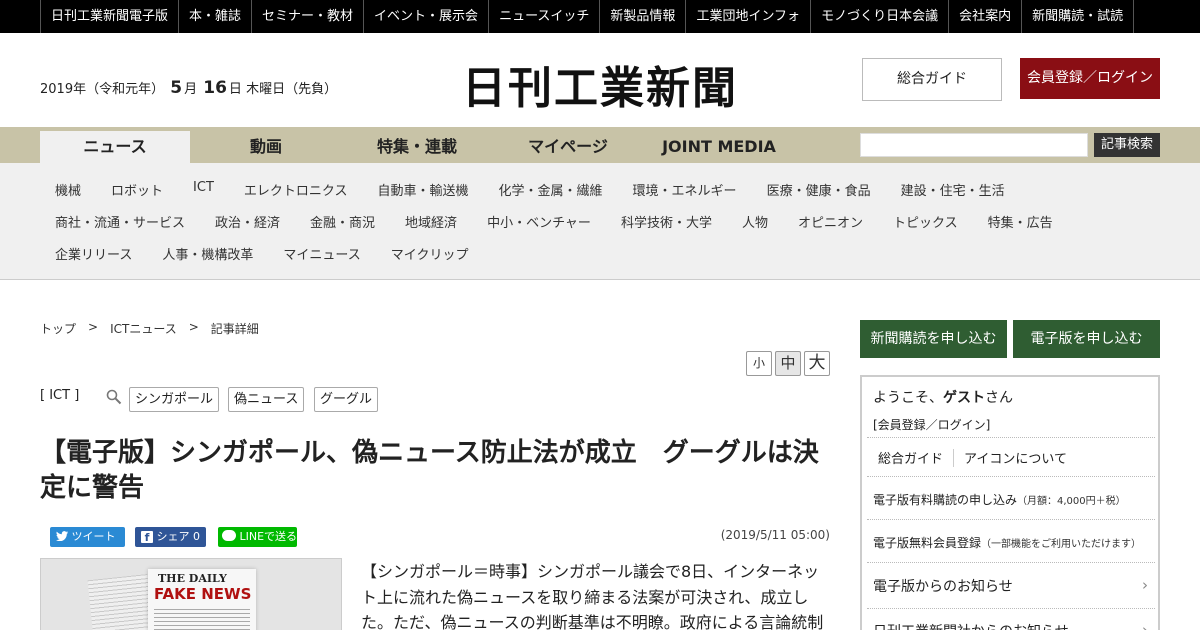  I want to click on category-link: 科学技術・大学, so click(666, 222).